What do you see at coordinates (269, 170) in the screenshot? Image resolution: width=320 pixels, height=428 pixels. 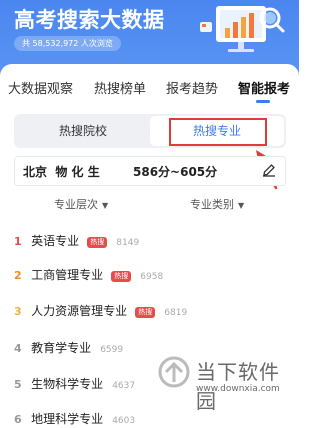 I see `edit-pencil-icon` at bounding box center [269, 170].